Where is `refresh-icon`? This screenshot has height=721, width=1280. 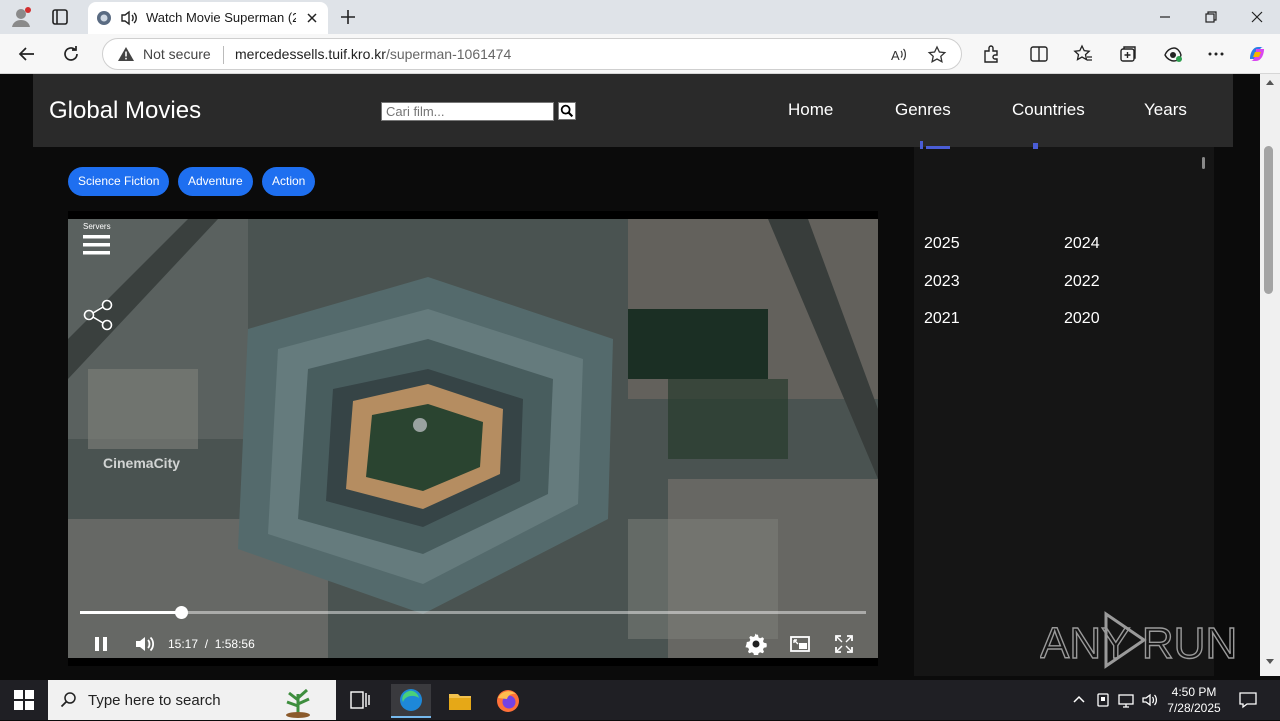 refresh-icon is located at coordinates (71, 54).